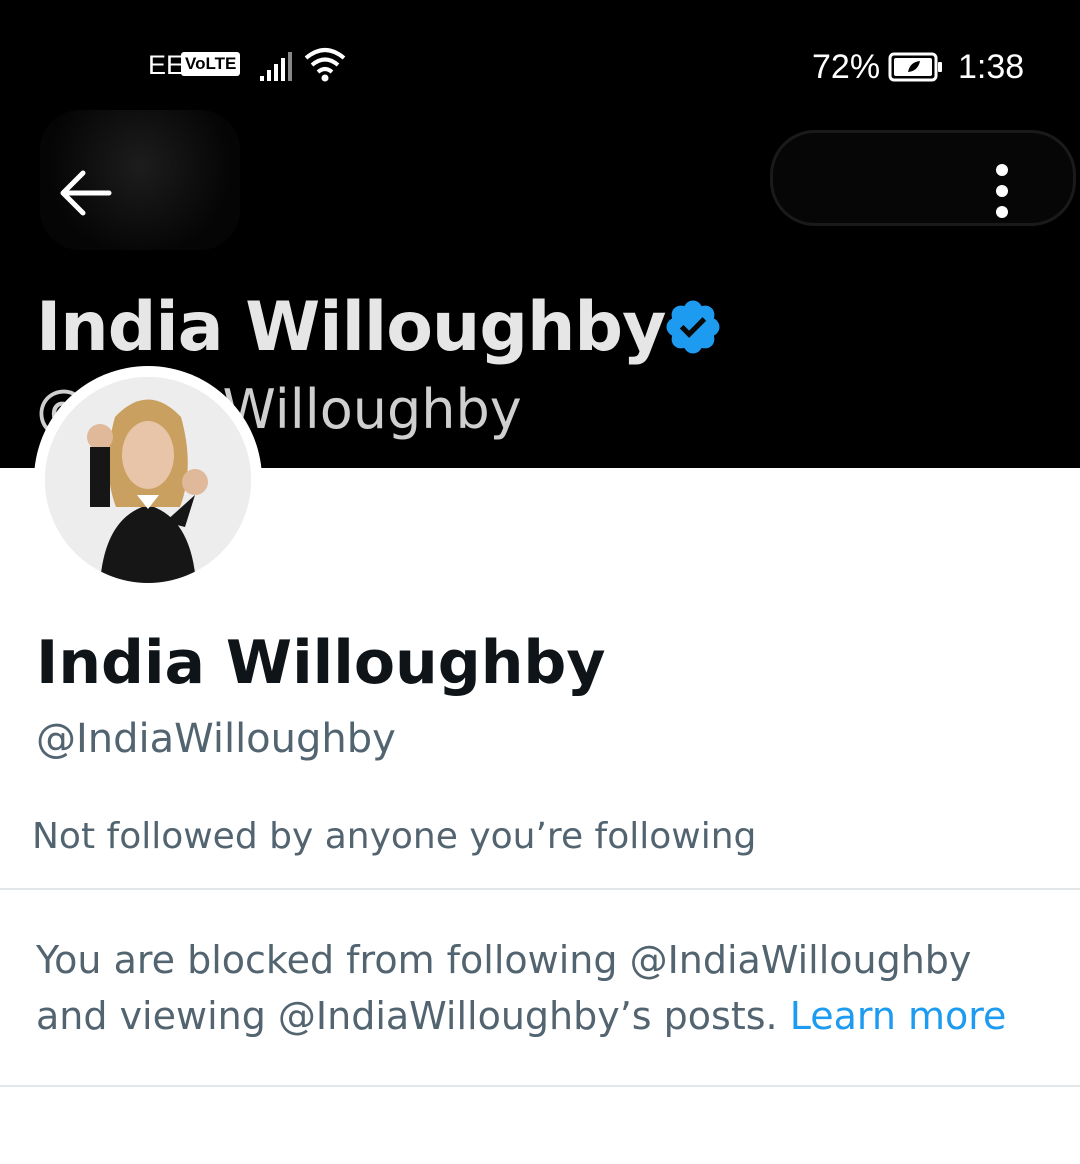  I want to click on signal-icon, so click(276, 66).